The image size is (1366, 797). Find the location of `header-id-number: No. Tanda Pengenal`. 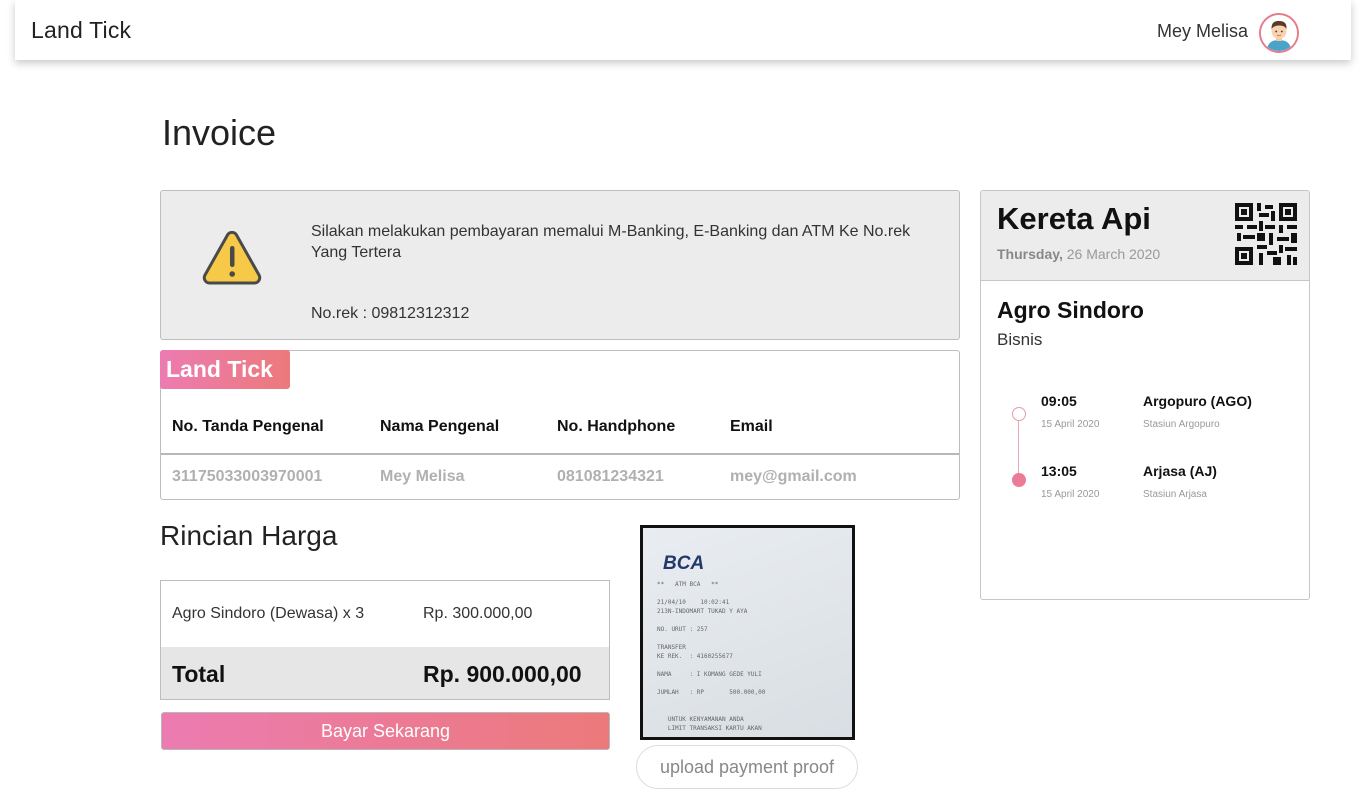

header-id-number: No. Tanda Pengenal is located at coordinates (248, 426).